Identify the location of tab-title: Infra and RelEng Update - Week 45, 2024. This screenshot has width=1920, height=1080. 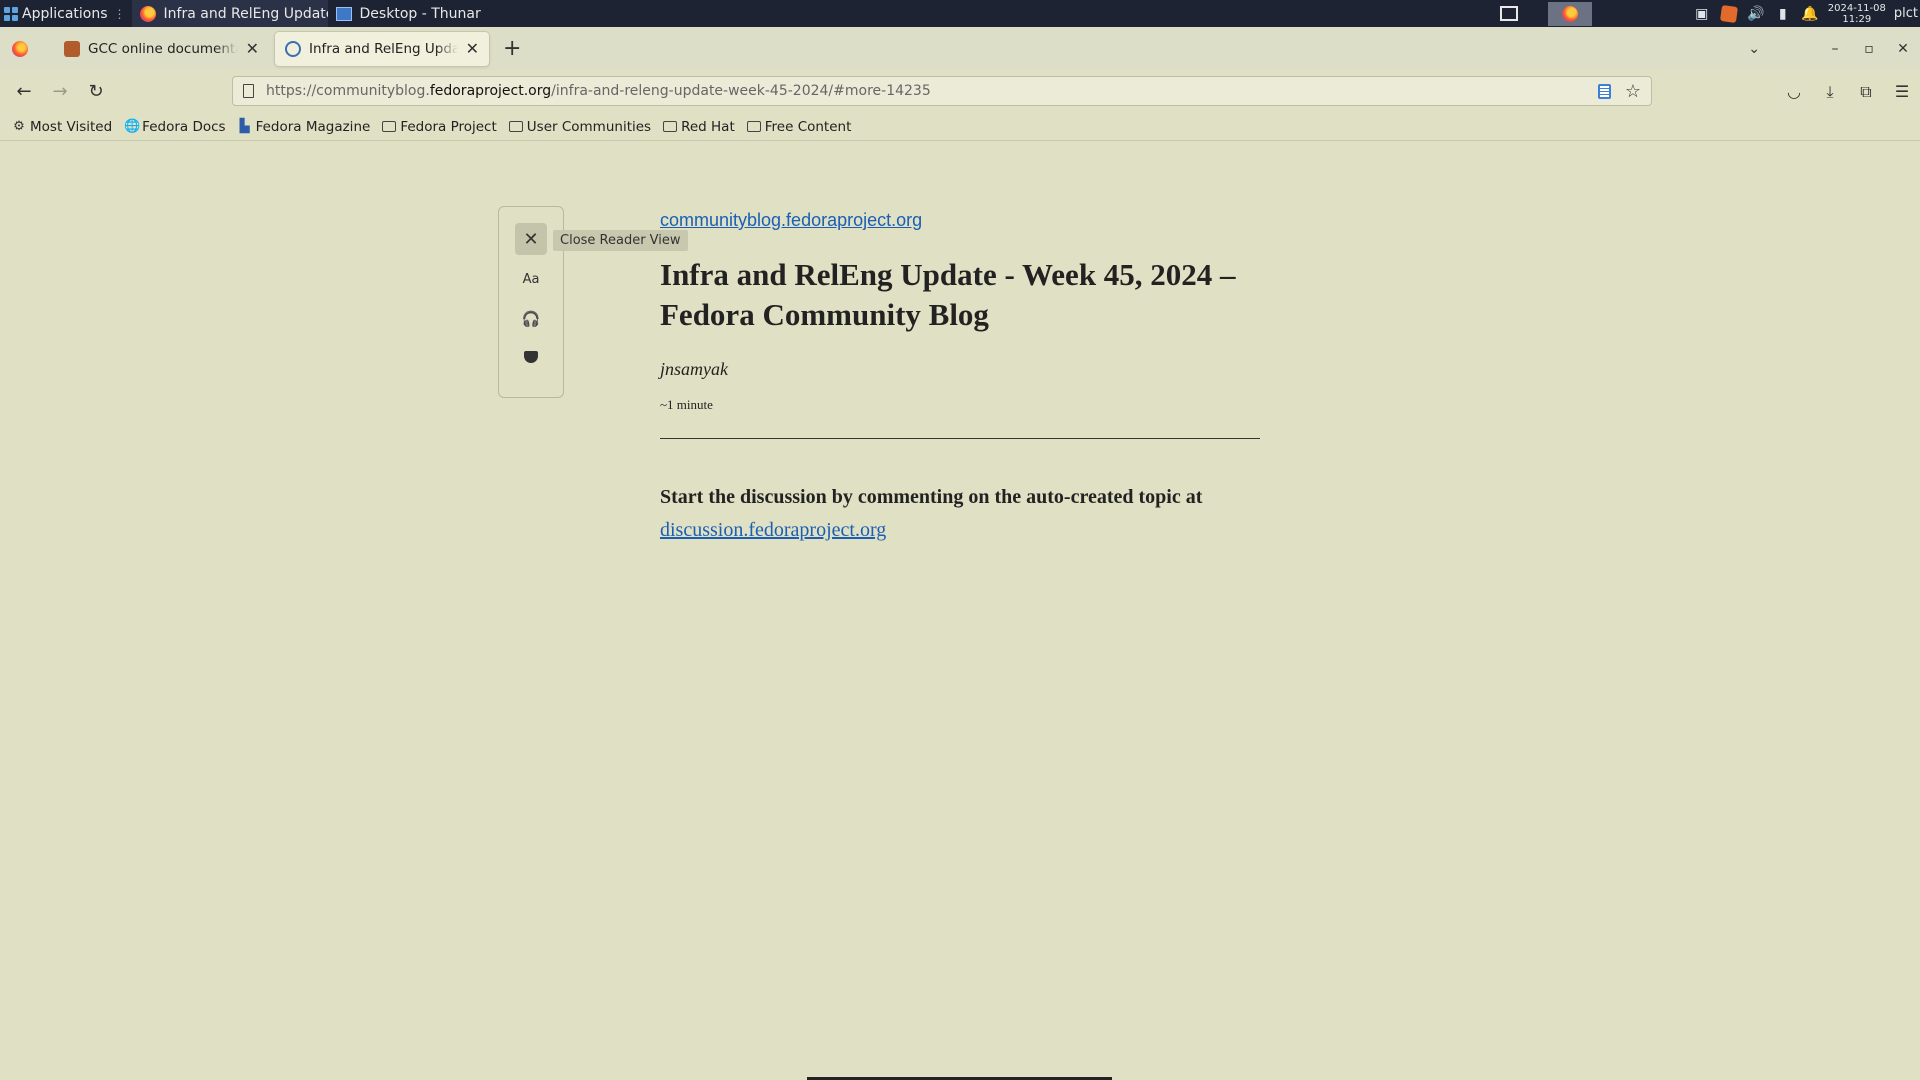
(383, 48).